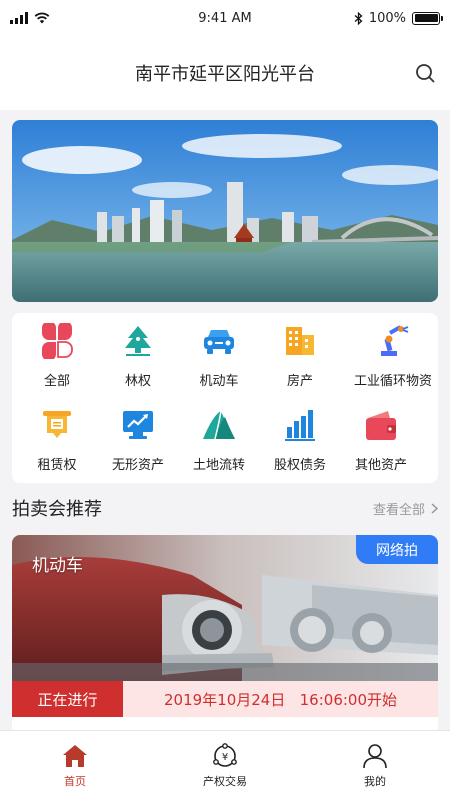  I want to click on buildings-icon, so click(300, 341).